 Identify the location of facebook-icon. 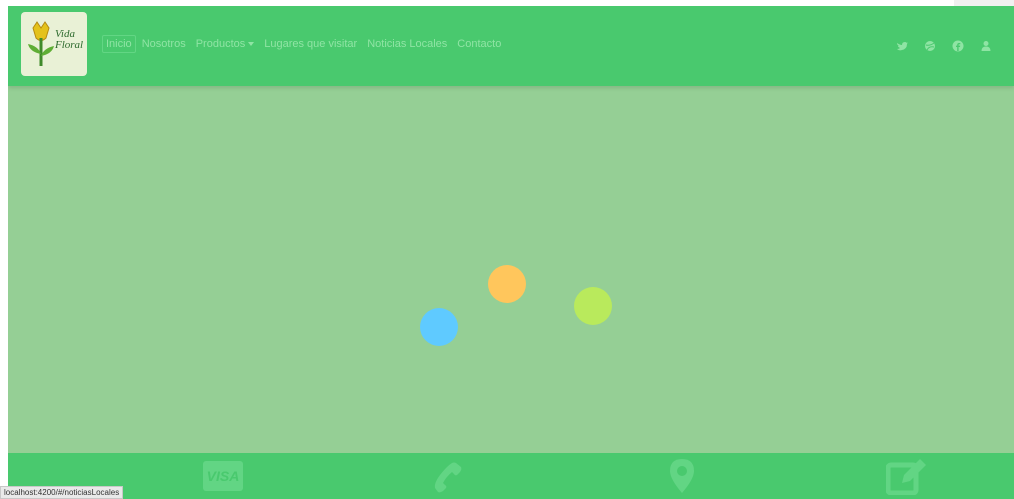
(958, 45).